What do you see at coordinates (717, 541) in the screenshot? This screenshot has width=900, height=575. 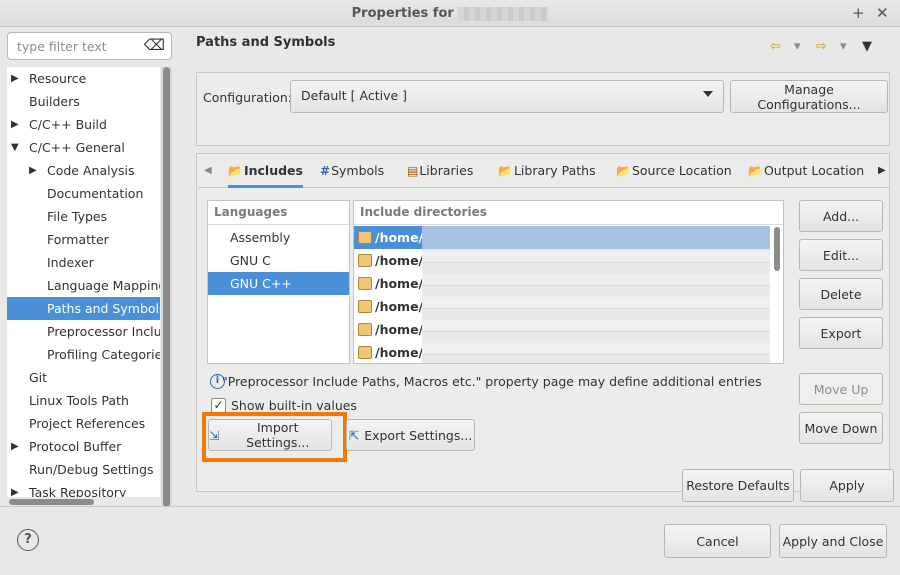 I see `cancel-button: Cancel` at bounding box center [717, 541].